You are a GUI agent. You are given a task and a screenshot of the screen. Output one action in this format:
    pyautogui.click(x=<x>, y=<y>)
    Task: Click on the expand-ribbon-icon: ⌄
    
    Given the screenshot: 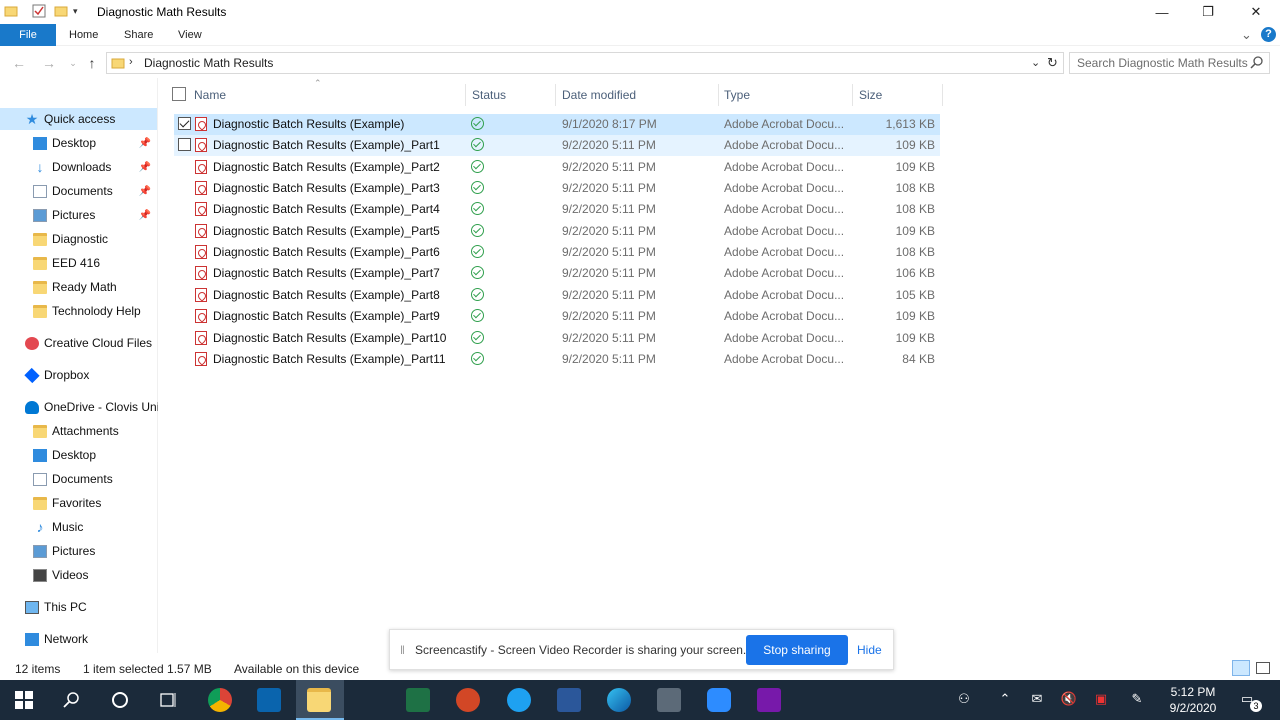 What is the action you would take?
    pyautogui.click(x=1246, y=35)
    